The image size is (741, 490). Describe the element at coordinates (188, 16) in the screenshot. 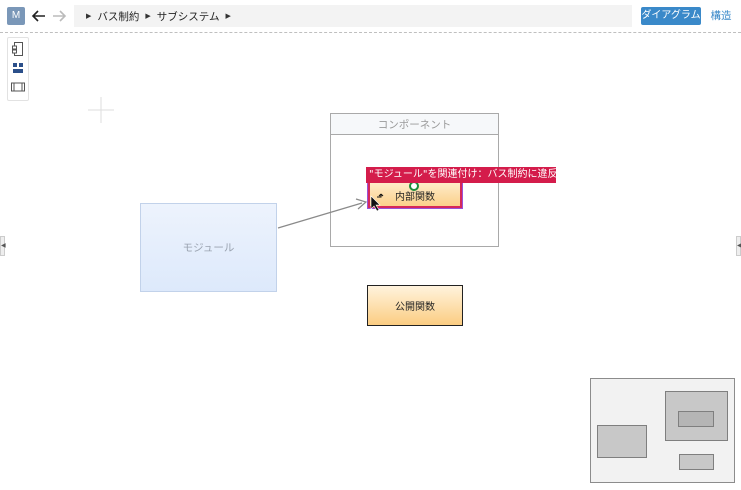

I see `breadcrumb-item-subsystem: サブシステム` at that location.